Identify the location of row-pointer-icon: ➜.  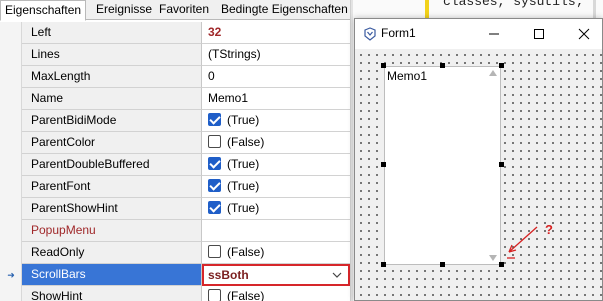
(11, 275).